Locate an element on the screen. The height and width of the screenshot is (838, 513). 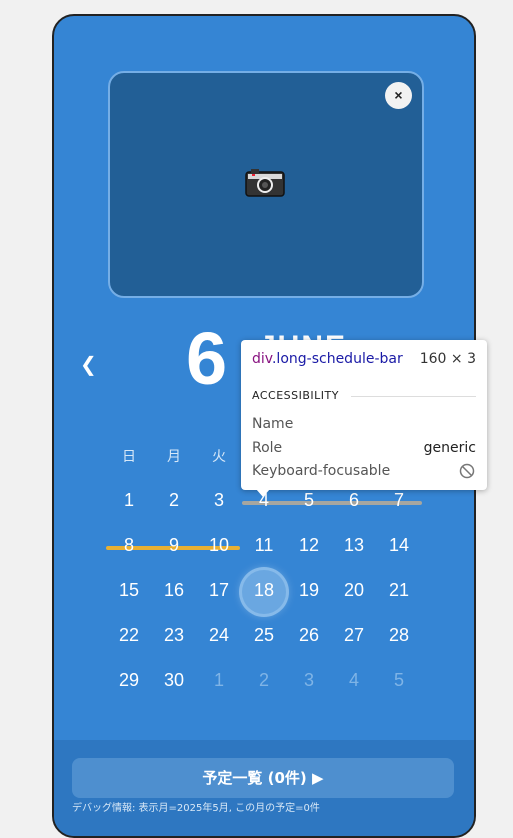
day-cell: 17 is located at coordinates (219, 590).